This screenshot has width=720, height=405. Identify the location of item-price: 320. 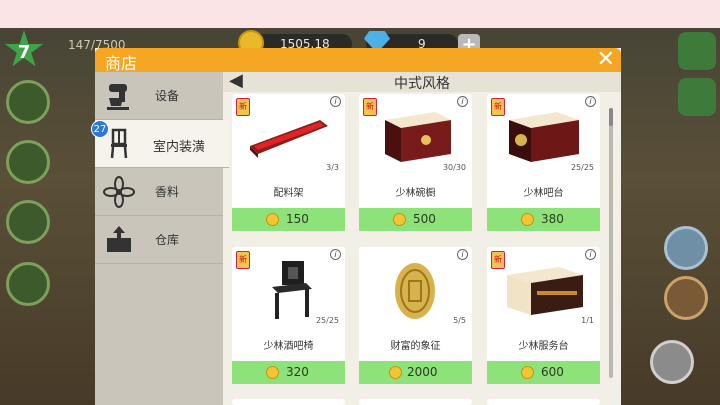
(297, 372).